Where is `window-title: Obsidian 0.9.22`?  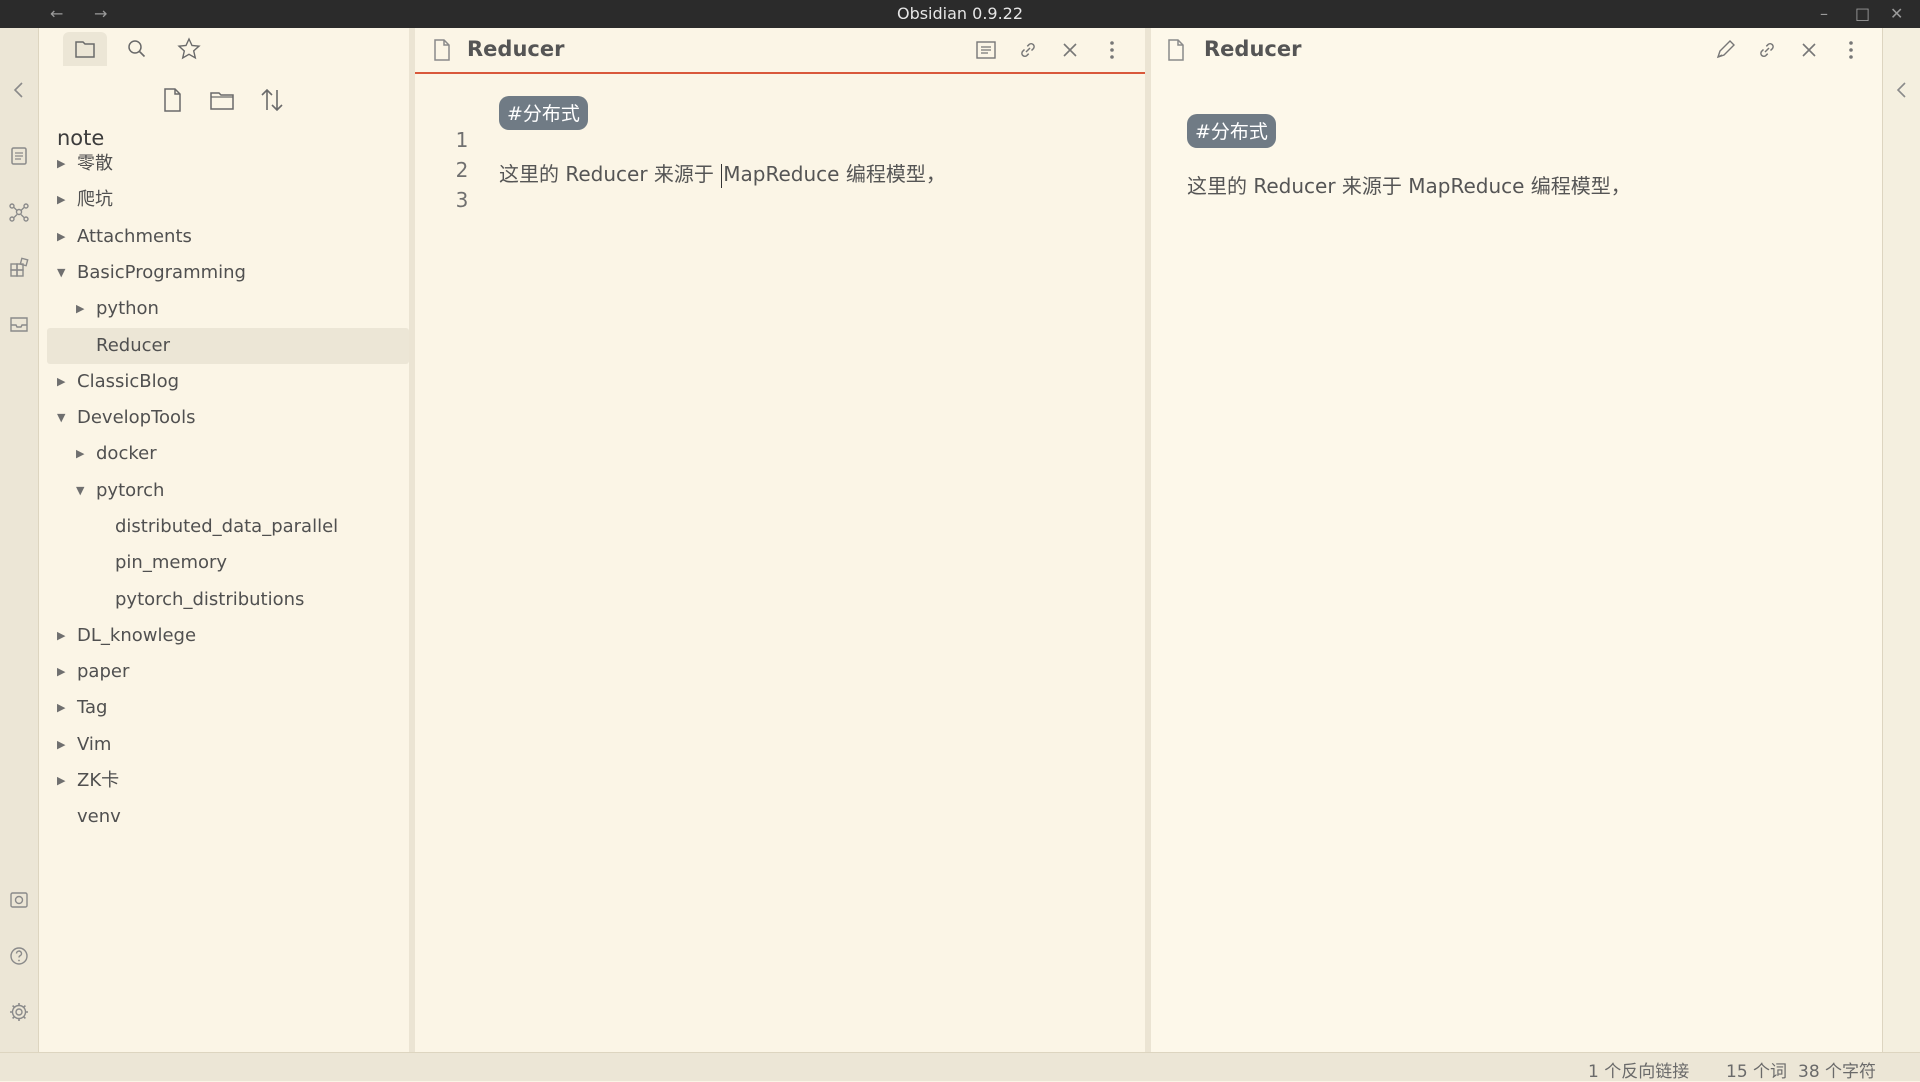 window-title: Obsidian 0.9.22 is located at coordinates (960, 13).